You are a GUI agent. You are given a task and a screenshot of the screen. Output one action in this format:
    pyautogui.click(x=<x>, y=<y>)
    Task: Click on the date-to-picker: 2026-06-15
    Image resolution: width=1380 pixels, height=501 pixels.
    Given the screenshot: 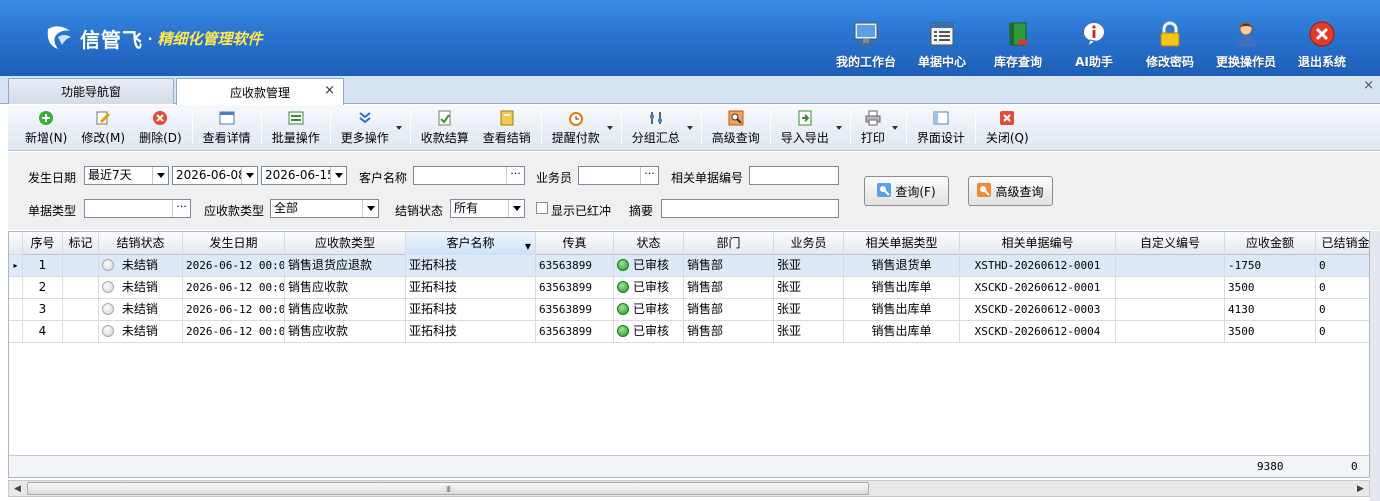 What is the action you would take?
    pyautogui.click(x=304, y=175)
    